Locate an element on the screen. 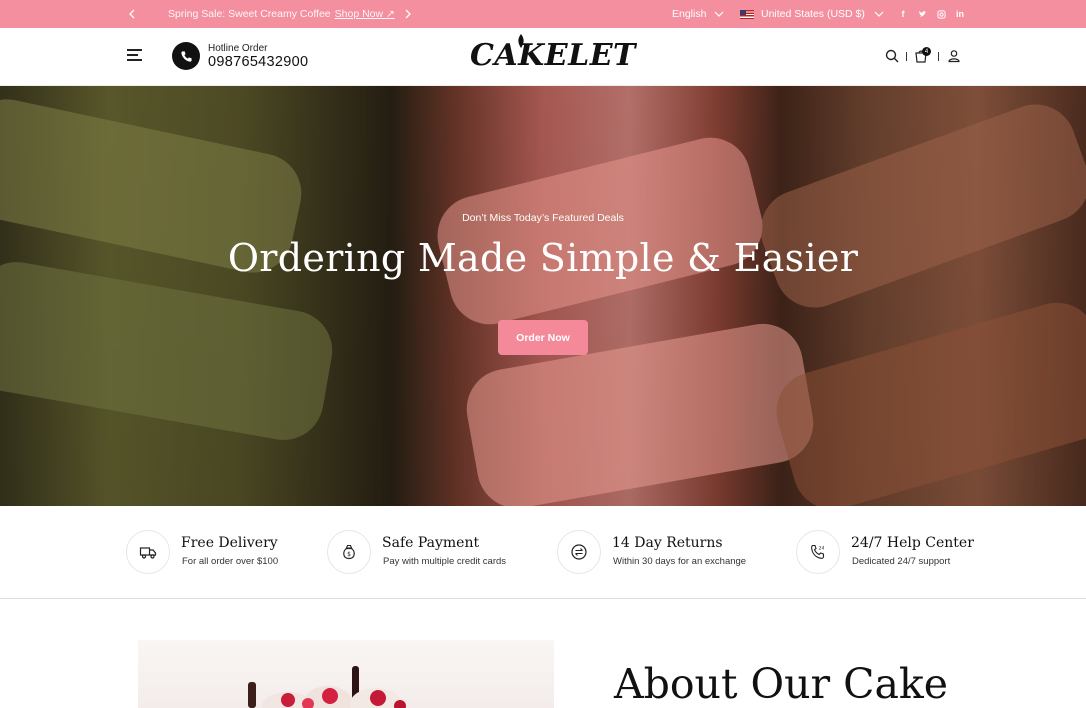 This screenshot has width=1086, height=708. feature-desc: Dedicated 24/7 support is located at coordinates (901, 561).